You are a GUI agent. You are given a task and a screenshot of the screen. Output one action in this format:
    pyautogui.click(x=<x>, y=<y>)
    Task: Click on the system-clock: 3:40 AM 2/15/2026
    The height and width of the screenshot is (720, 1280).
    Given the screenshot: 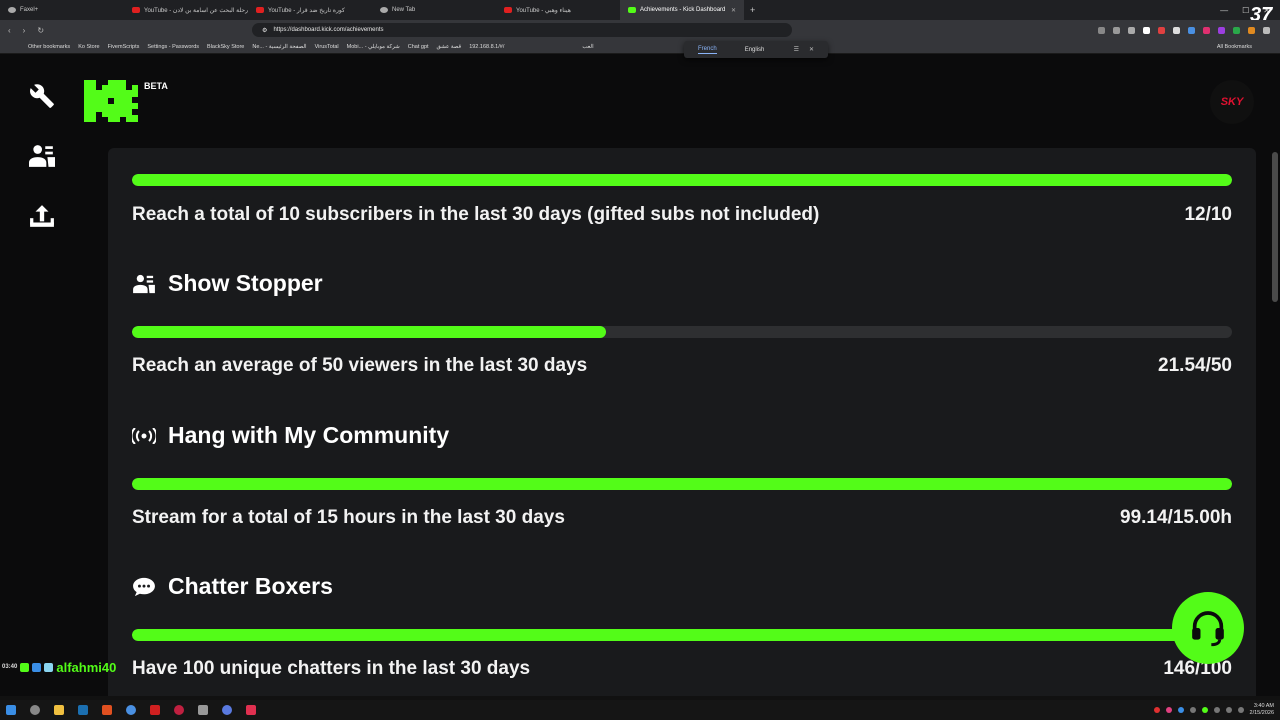 What is the action you would take?
    pyautogui.click(x=1262, y=710)
    